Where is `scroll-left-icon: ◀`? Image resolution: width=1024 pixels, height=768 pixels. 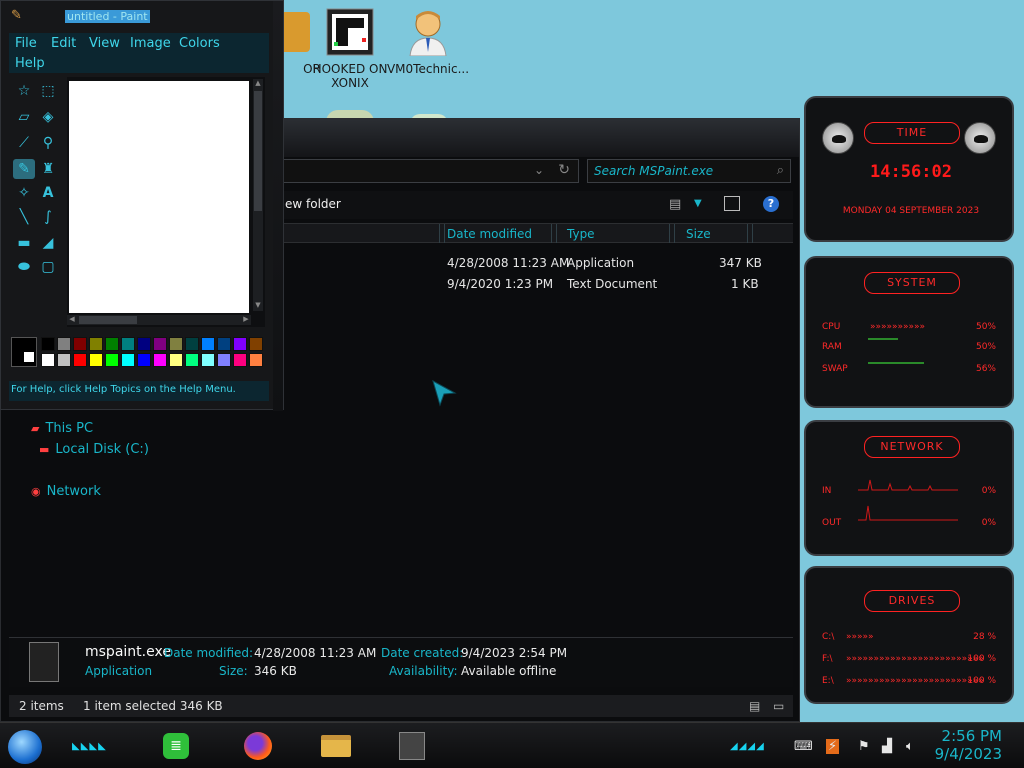 scroll-left-icon: ◀ is located at coordinates (72, 319).